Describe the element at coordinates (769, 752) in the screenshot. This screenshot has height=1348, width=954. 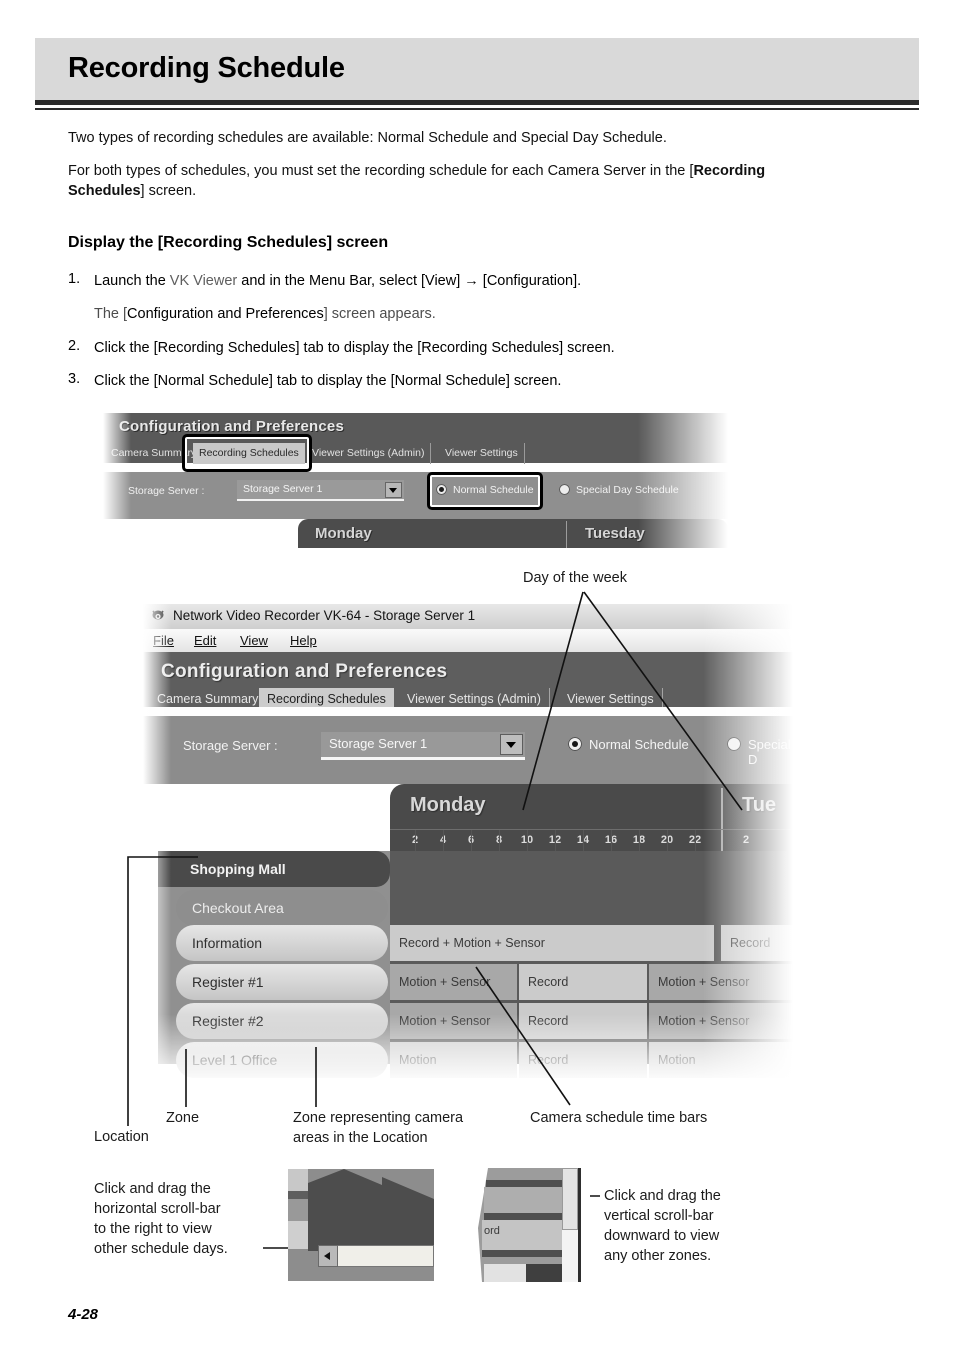
I see `fig2-radio-special-label: Special D` at that location.